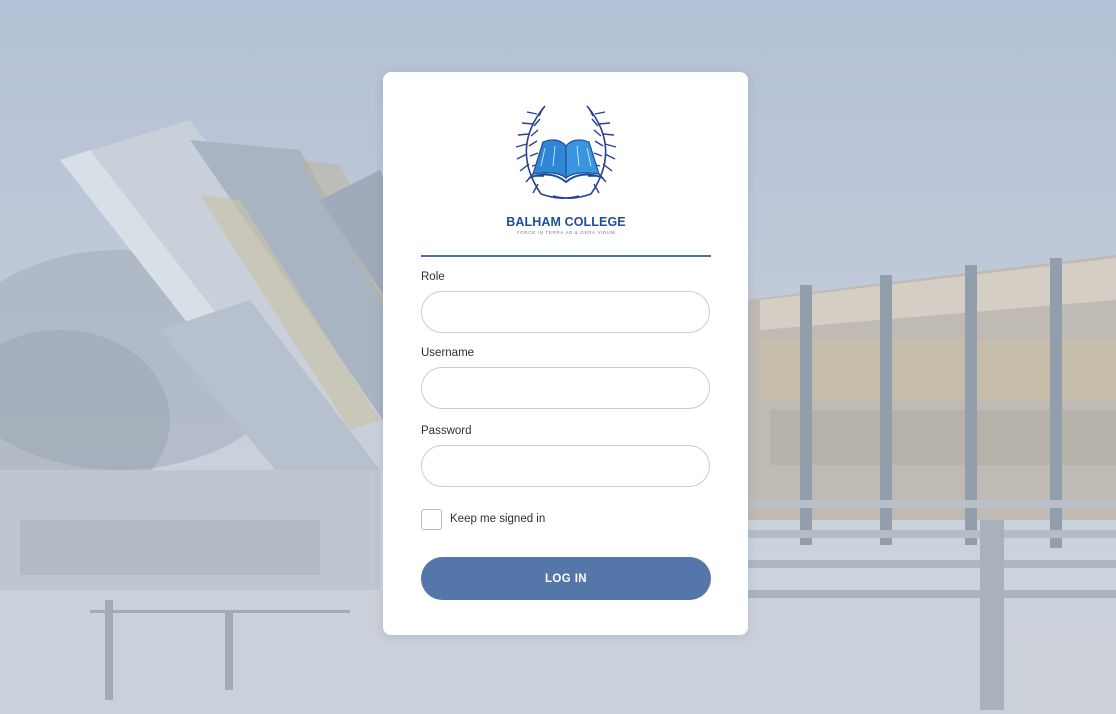  Describe the element at coordinates (566, 152) in the screenshot. I see `book-laurel-emblem-icon` at that location.